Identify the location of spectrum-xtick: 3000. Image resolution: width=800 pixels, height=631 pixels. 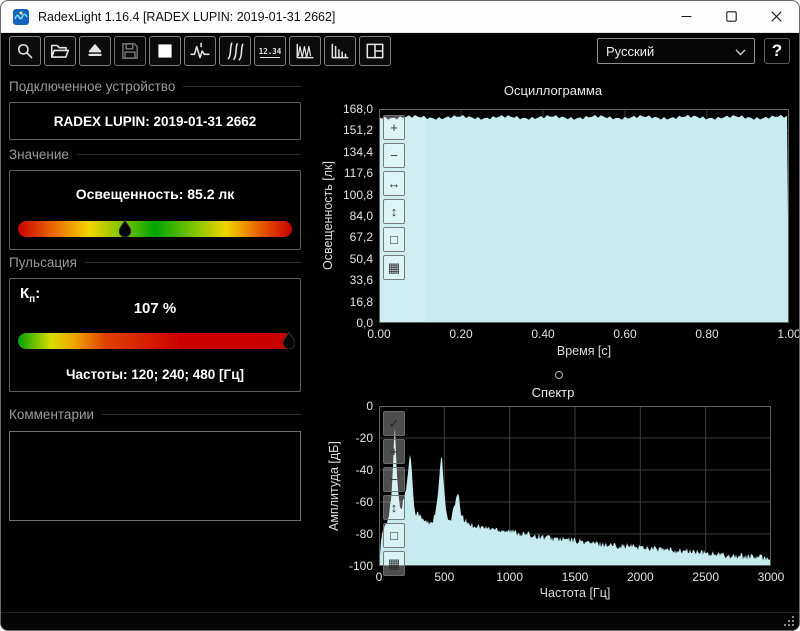
(771, 577).